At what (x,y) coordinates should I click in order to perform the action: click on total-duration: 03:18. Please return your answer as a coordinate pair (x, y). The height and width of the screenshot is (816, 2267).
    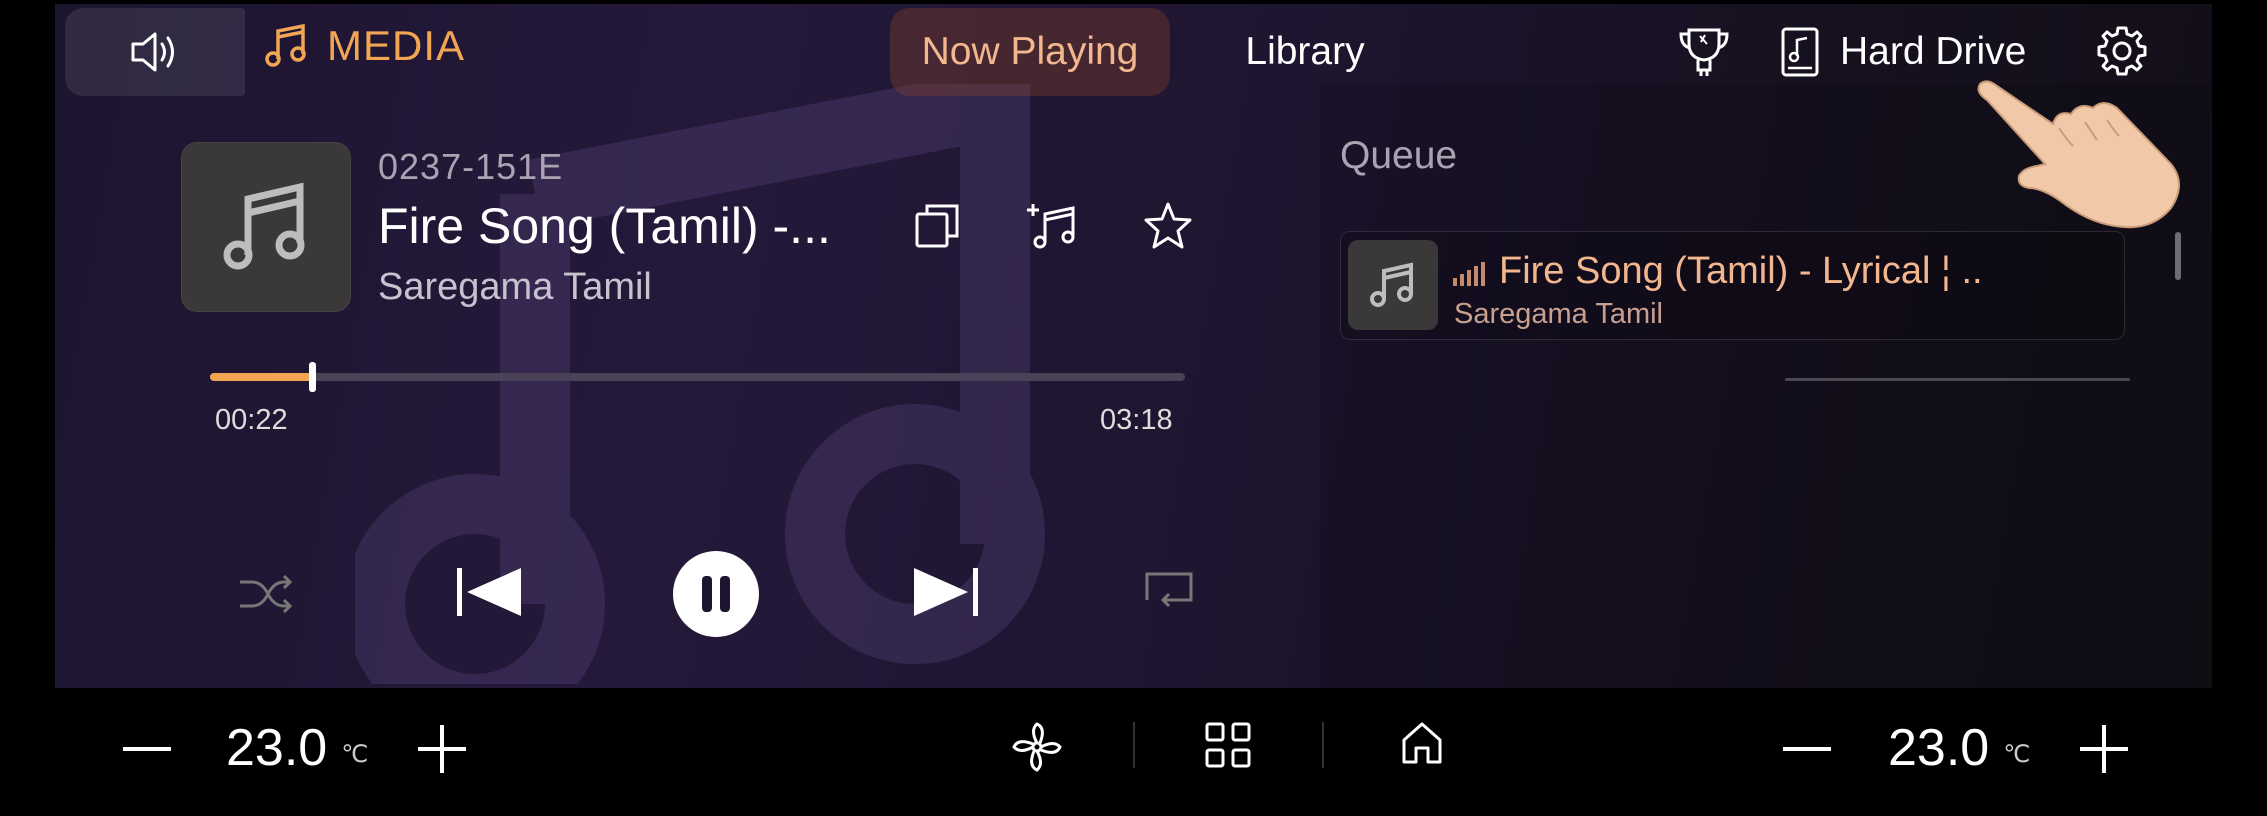
    Looking at the image, I should click on (1136, 420).